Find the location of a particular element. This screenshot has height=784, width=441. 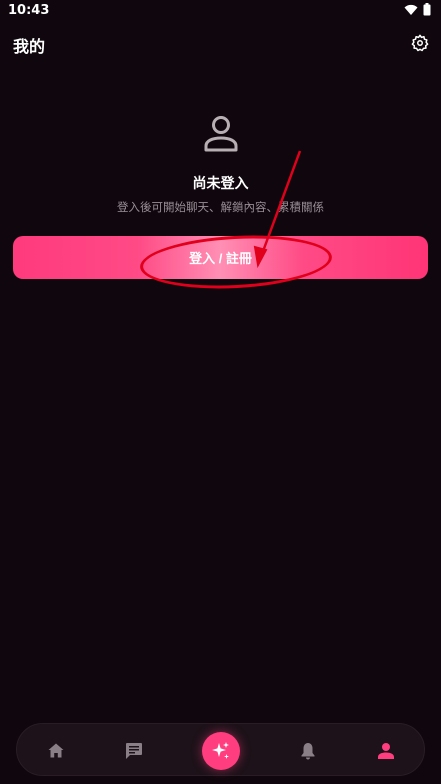

status-bar: 10:43 is located at coordinates (220, 11).